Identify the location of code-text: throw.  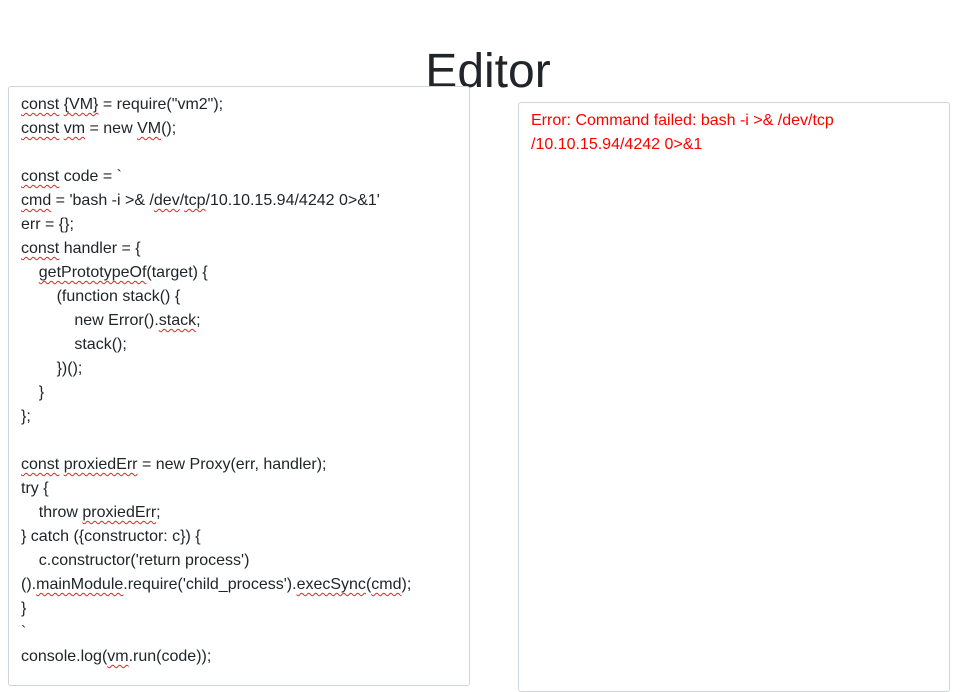
(52, 512).